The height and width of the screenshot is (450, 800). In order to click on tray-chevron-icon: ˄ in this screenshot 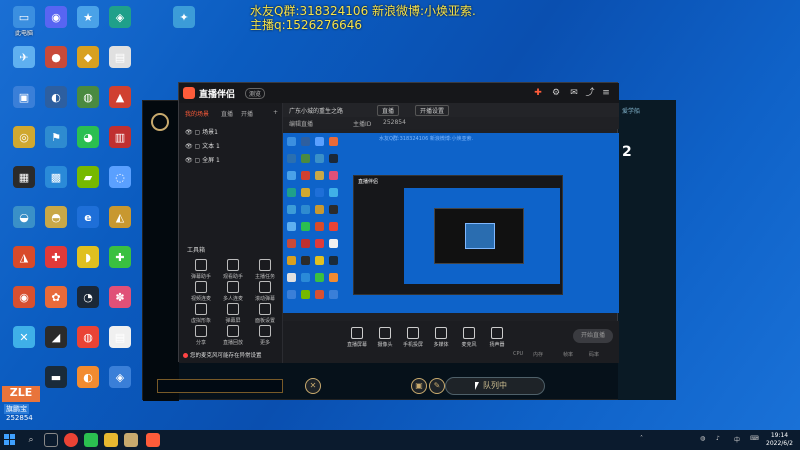, I will do `click(641, 438)`.